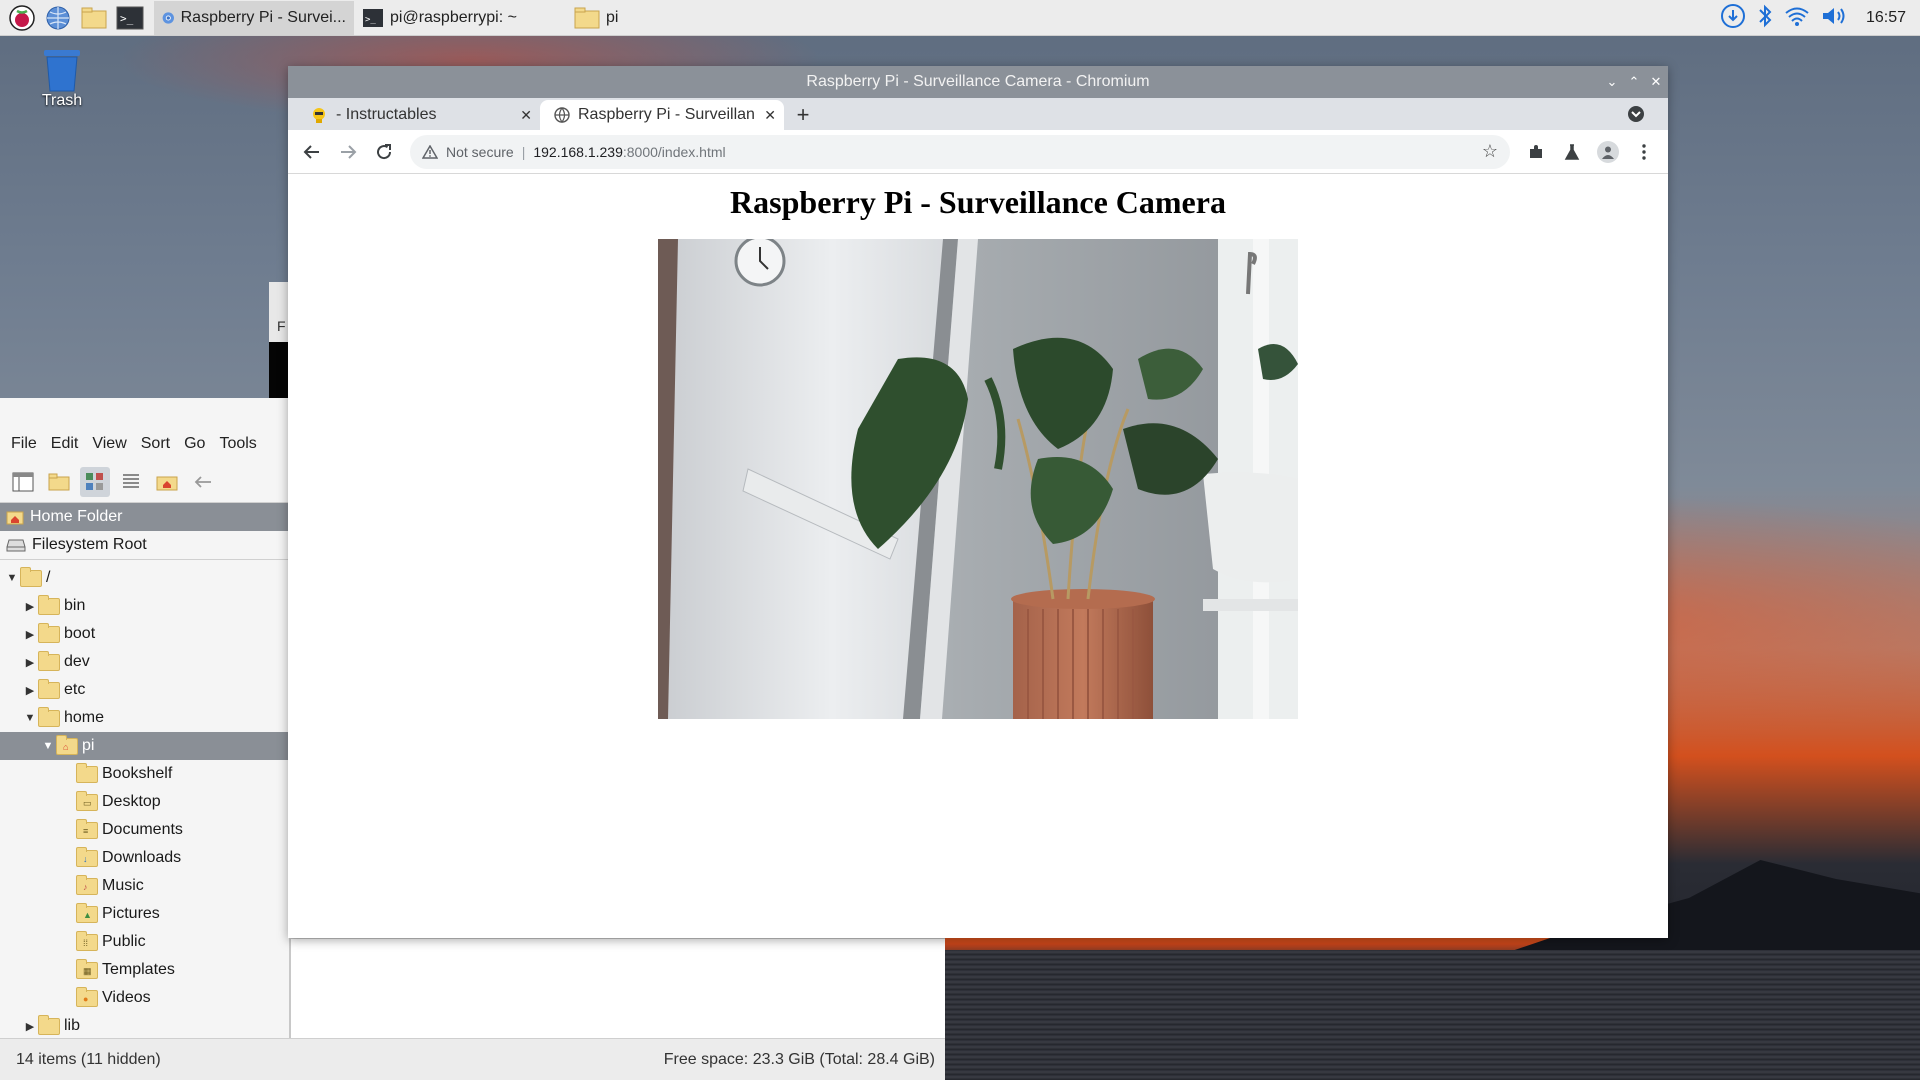  Describe the element at coordinates (48, 577) in the screenshot. I see `tree-label: /` at that location.